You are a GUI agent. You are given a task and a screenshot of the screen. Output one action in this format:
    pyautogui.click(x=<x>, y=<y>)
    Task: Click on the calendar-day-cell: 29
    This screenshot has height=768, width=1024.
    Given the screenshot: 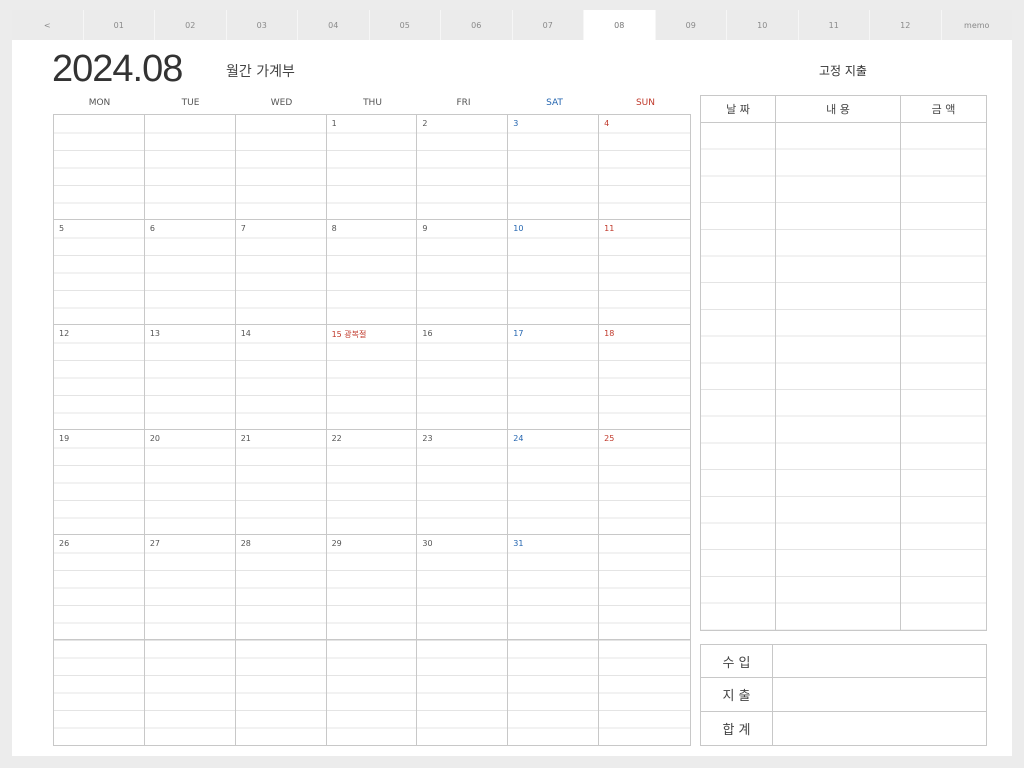 What is the action you would take?
    pyautogui.click(x=372, y=587)
    